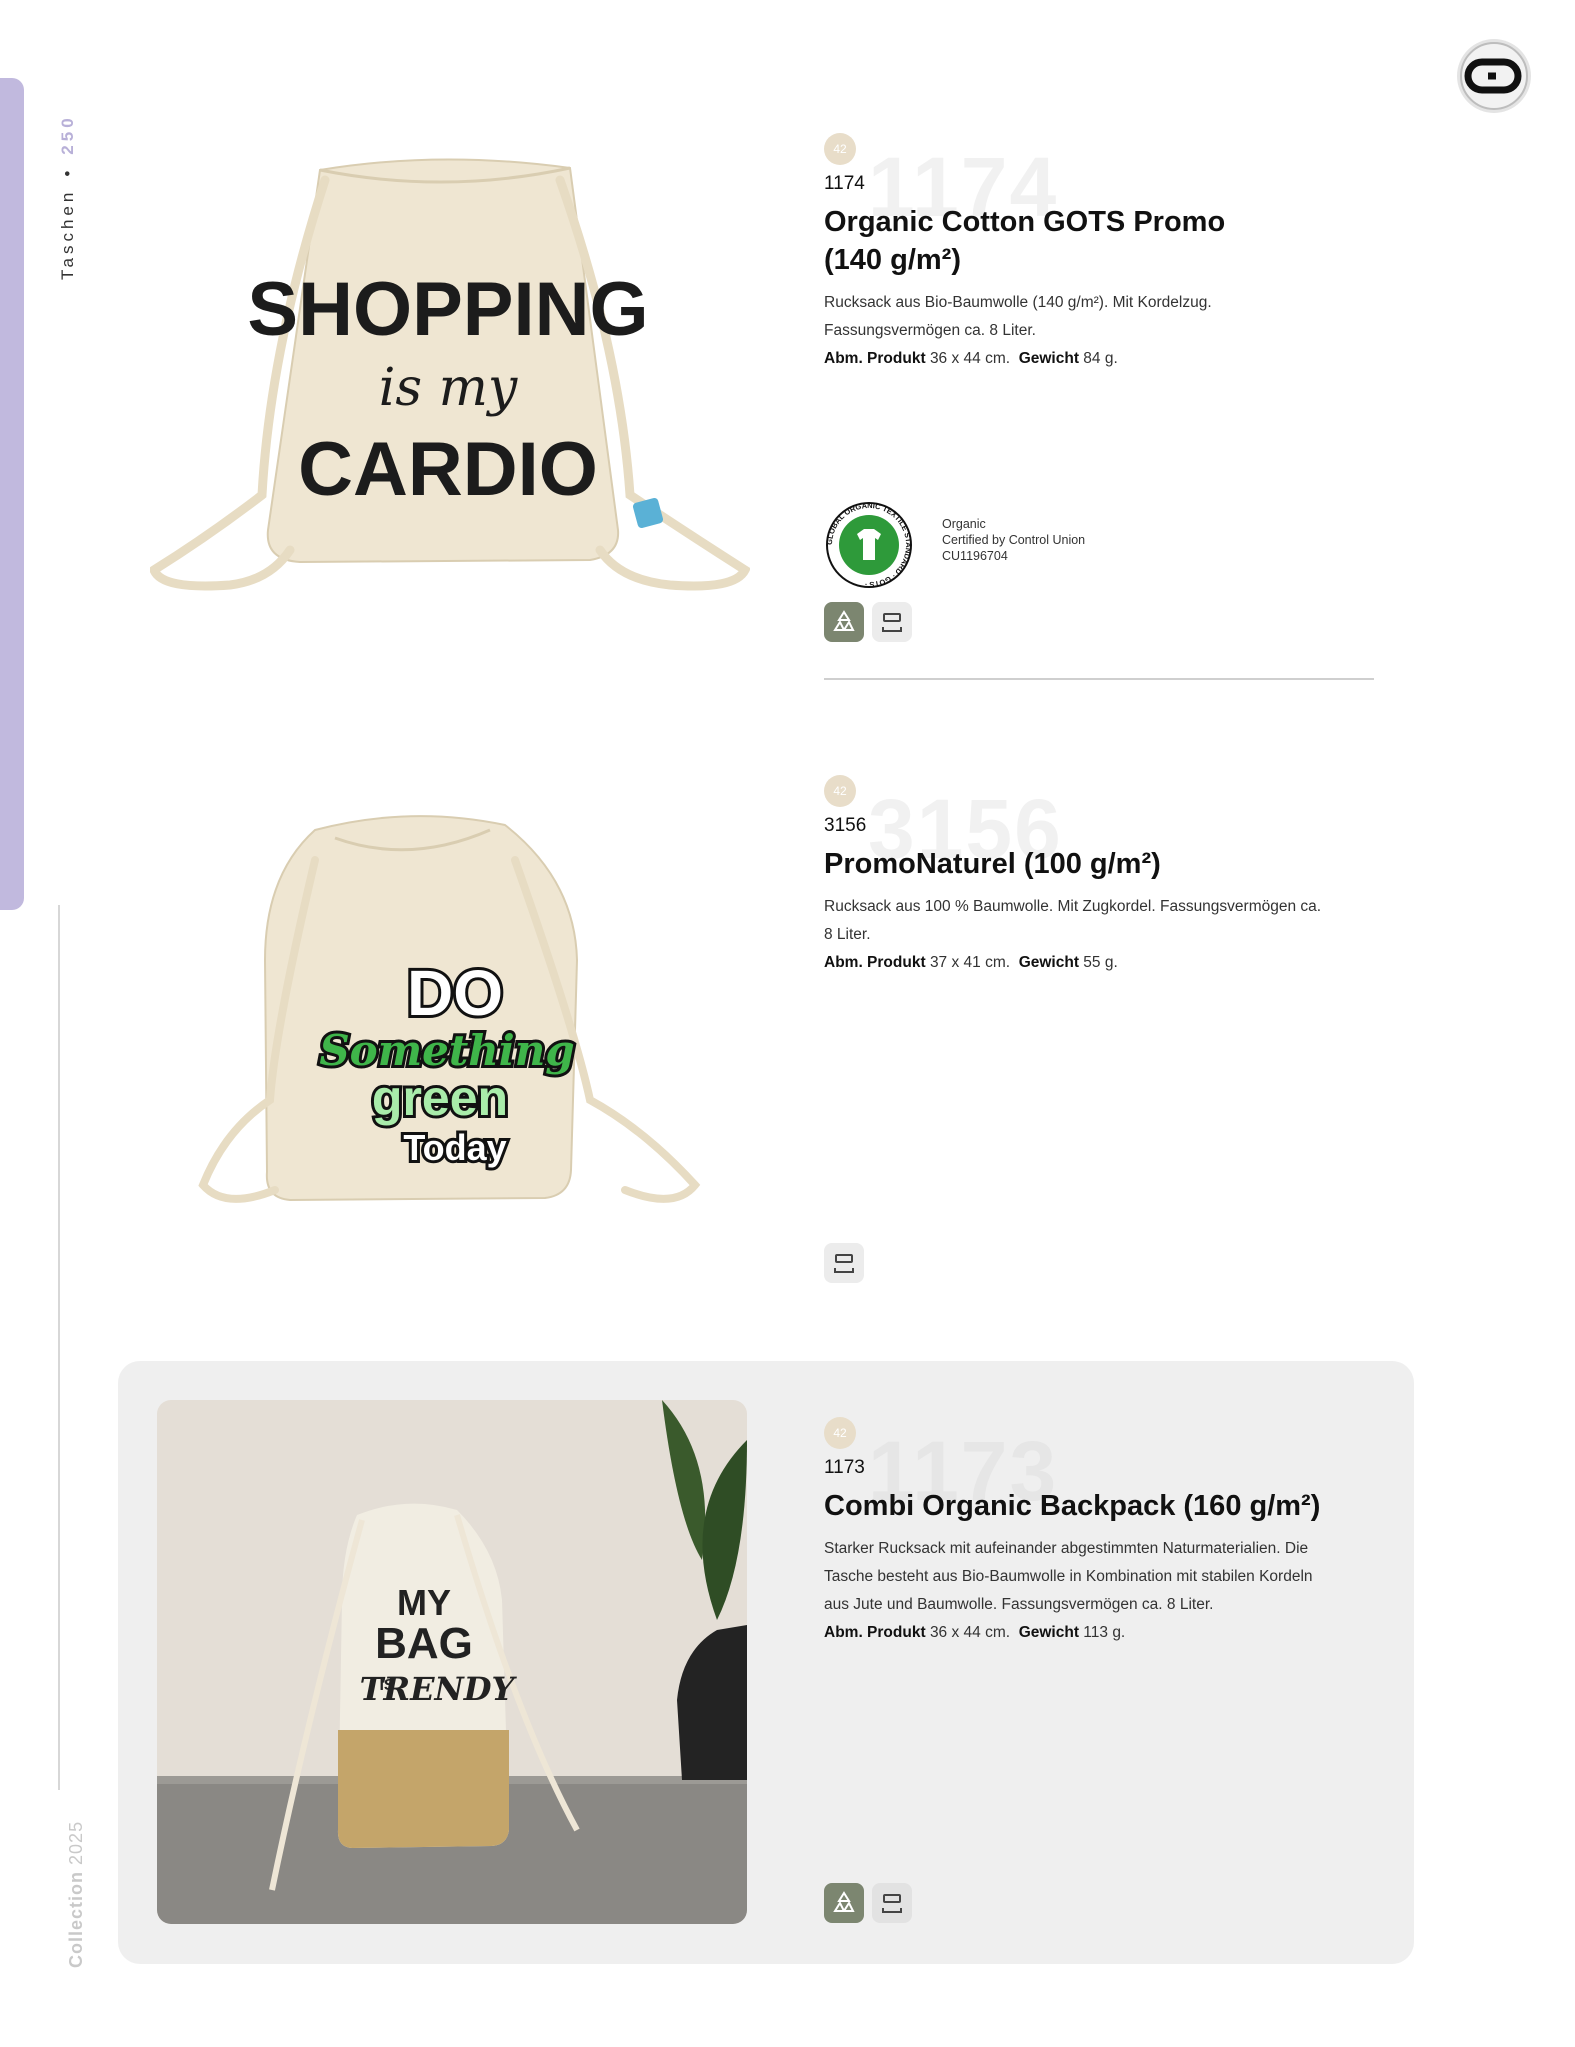 Image resolution: width=1575 pixels, height=2047 pixels. What do you see at coordinates (447, 309) in the screenshot?
I see `print-text-line1: SHOPPING` at bounding box center [447, 309].